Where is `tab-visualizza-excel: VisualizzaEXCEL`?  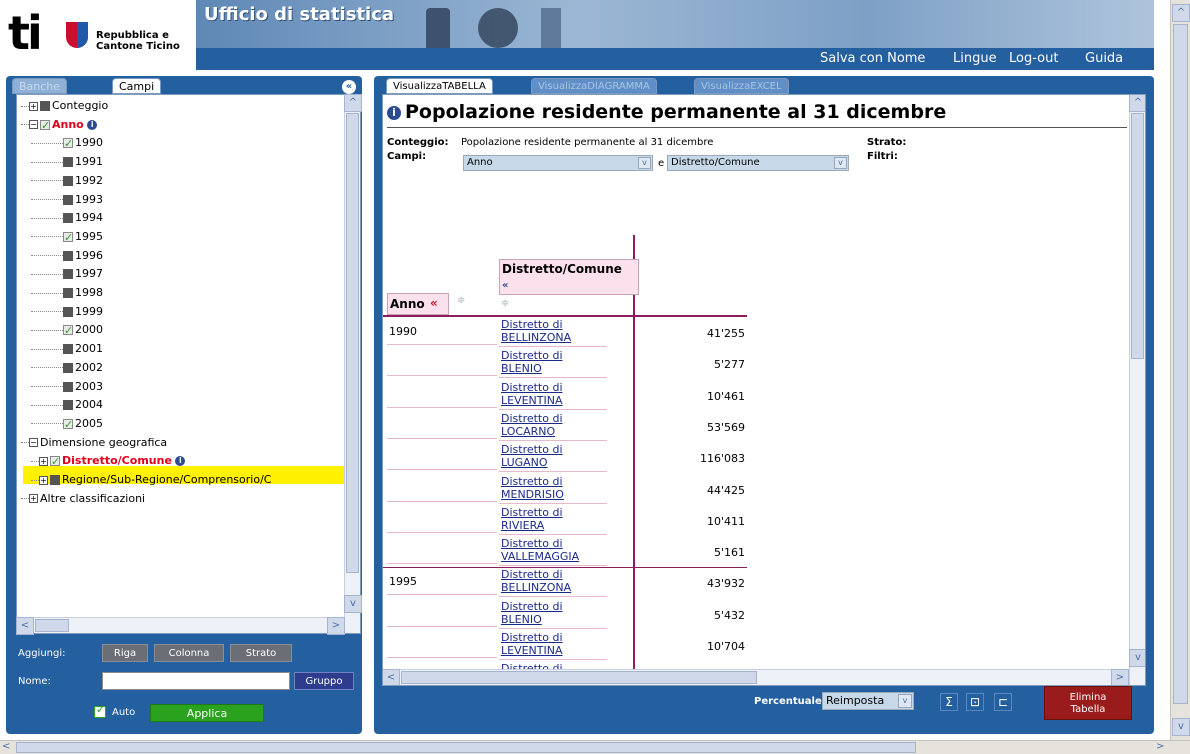
tab-visualizza-excel: VisualizzaEXCEL is located at coordinates (741, 86).